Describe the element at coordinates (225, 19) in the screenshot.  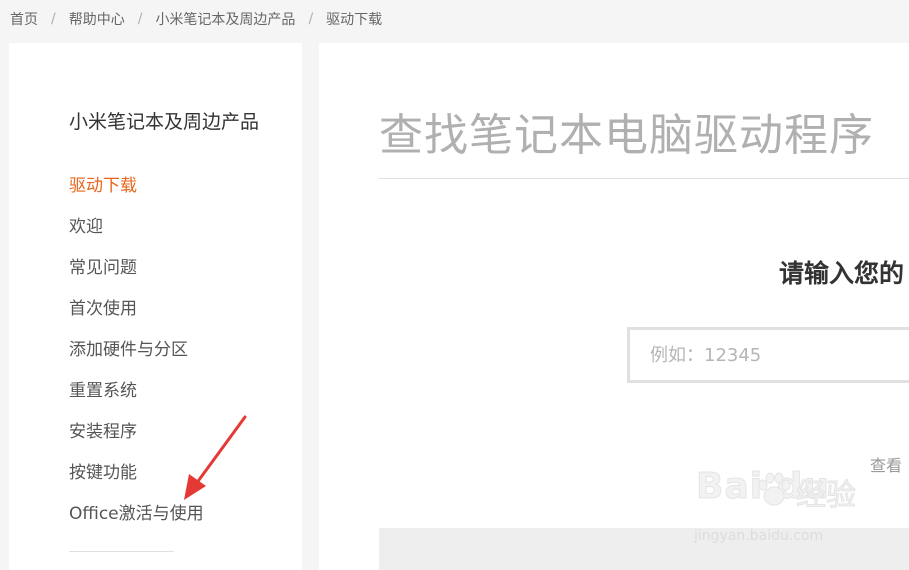
I see `breadcrumb-notebook-link: 小米笔记本及周边产品` at that location.